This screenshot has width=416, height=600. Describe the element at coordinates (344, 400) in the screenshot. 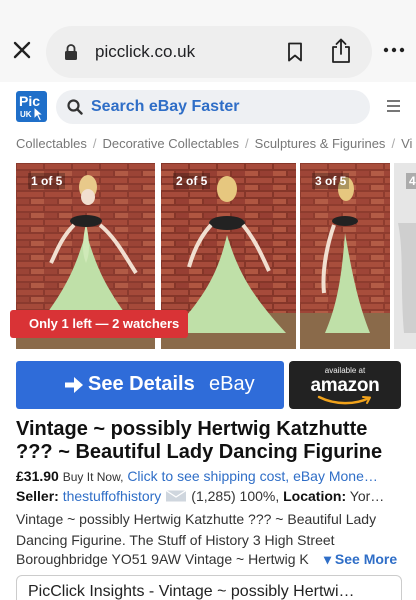

I see `amazon-smile-icon` at that location.